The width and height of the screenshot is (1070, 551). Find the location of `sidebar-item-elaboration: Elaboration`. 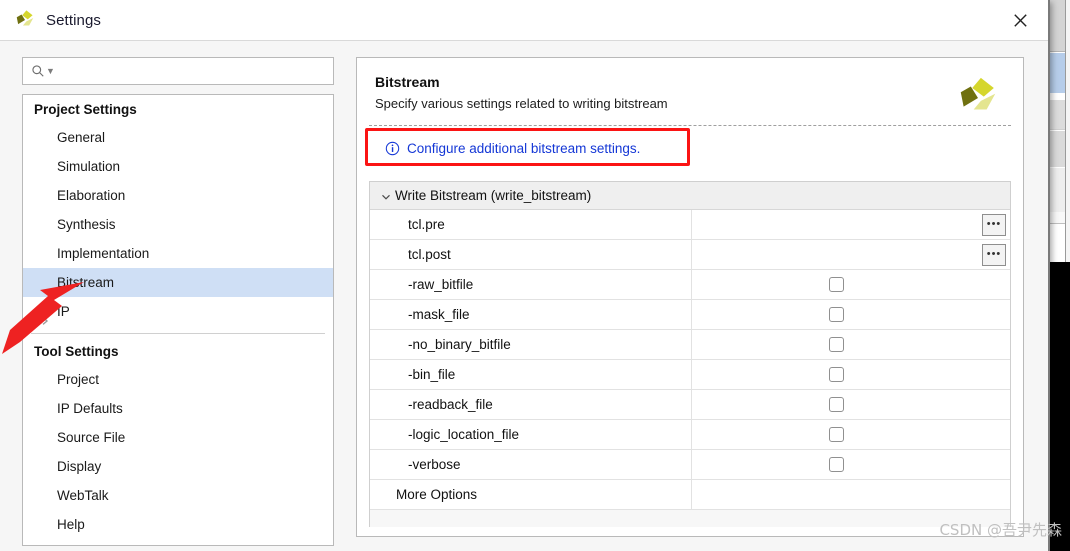

sidebar-item-elaboration: Elaboration is located at coordinates (178, 195).